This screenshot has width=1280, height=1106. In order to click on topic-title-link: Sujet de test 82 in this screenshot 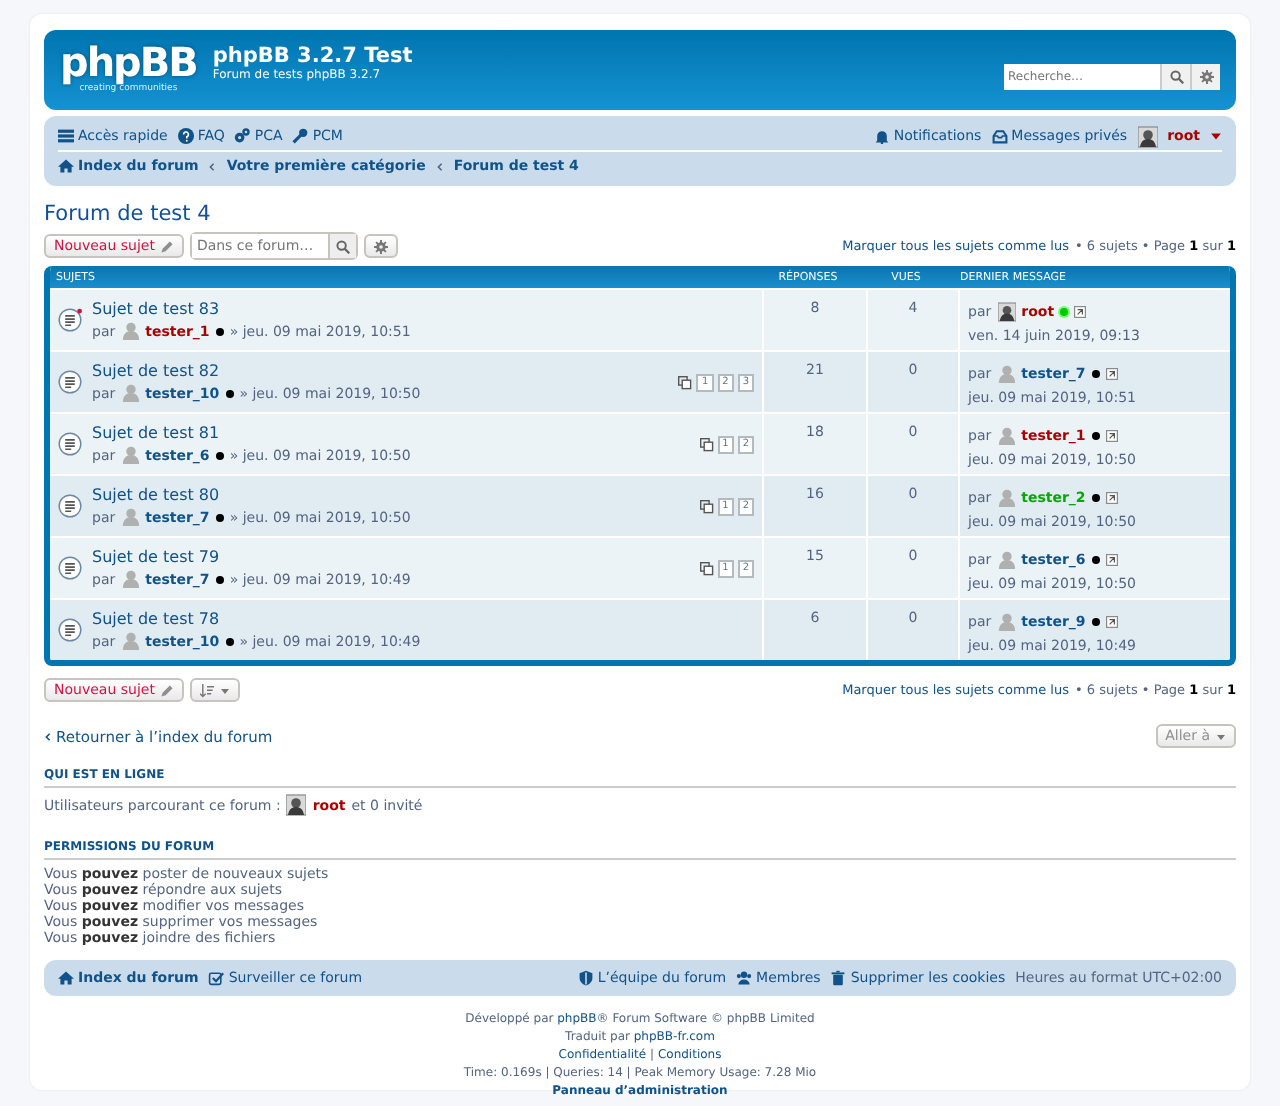, I will do `click(156, 371)`.